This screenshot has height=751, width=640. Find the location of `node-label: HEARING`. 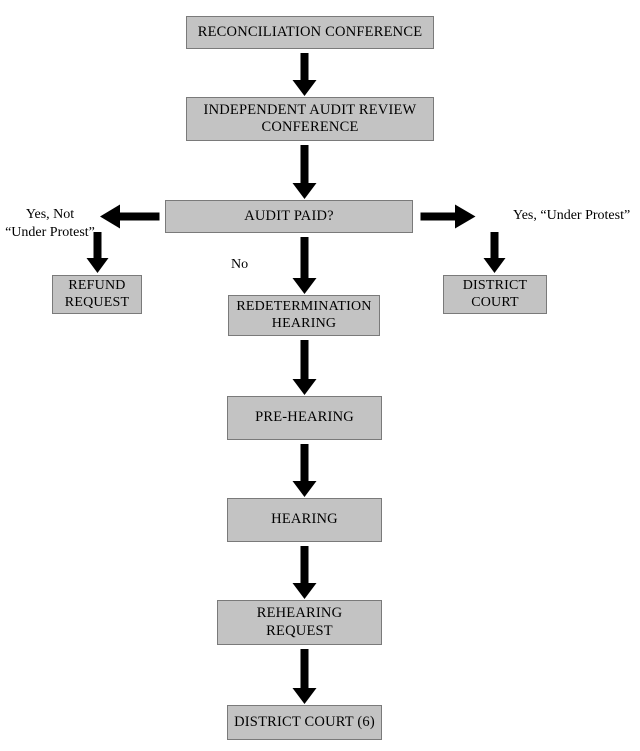

node-label: HEARING is located at coordinates (304, 519).